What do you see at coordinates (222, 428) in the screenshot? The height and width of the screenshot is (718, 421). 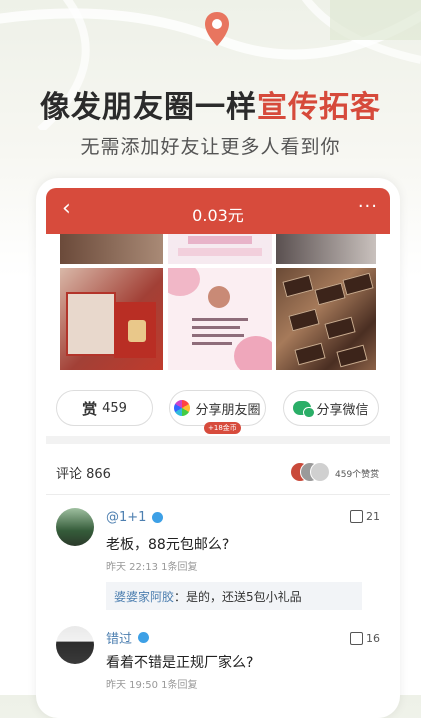 I see `coin-reward-badge: +18金币` at bounding box center [222, 428].